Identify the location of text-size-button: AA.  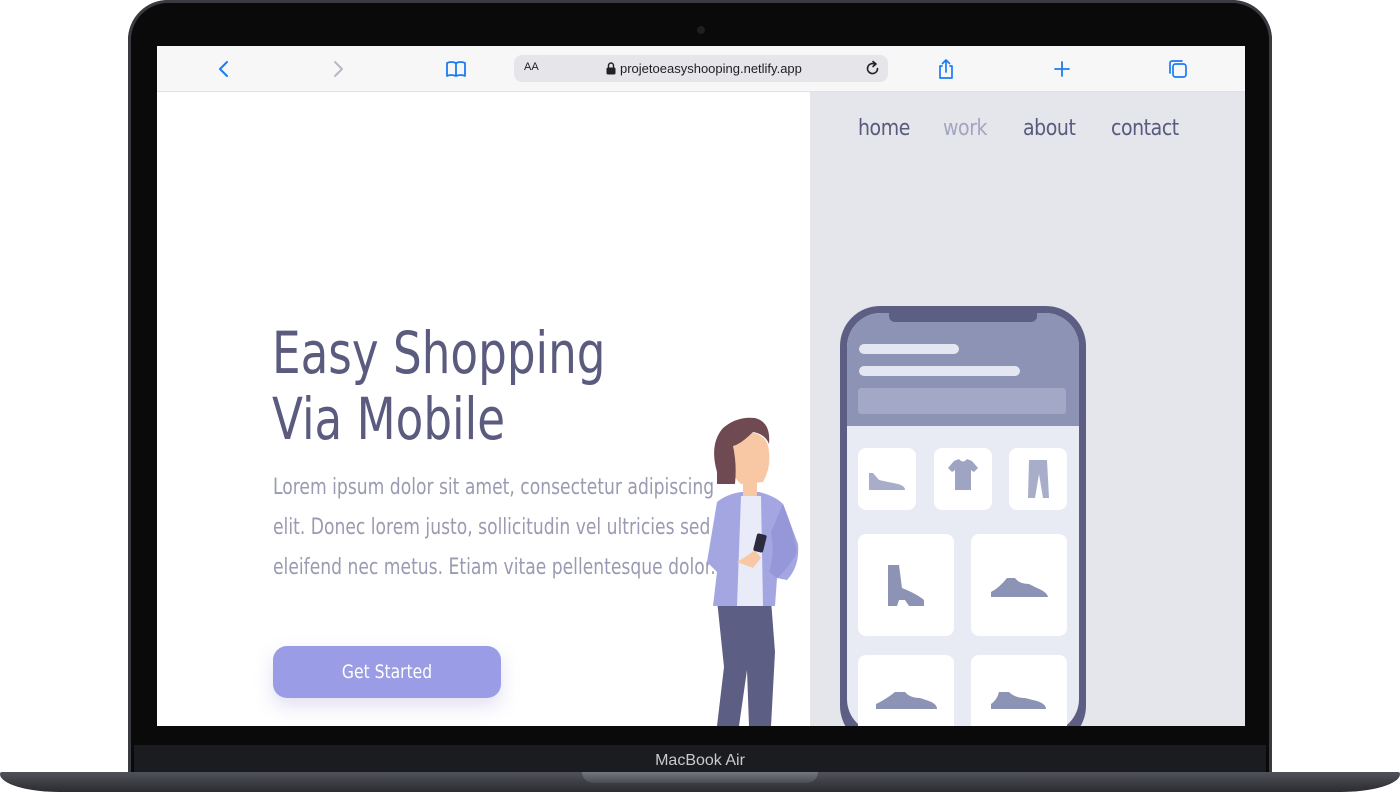
(531, 67).